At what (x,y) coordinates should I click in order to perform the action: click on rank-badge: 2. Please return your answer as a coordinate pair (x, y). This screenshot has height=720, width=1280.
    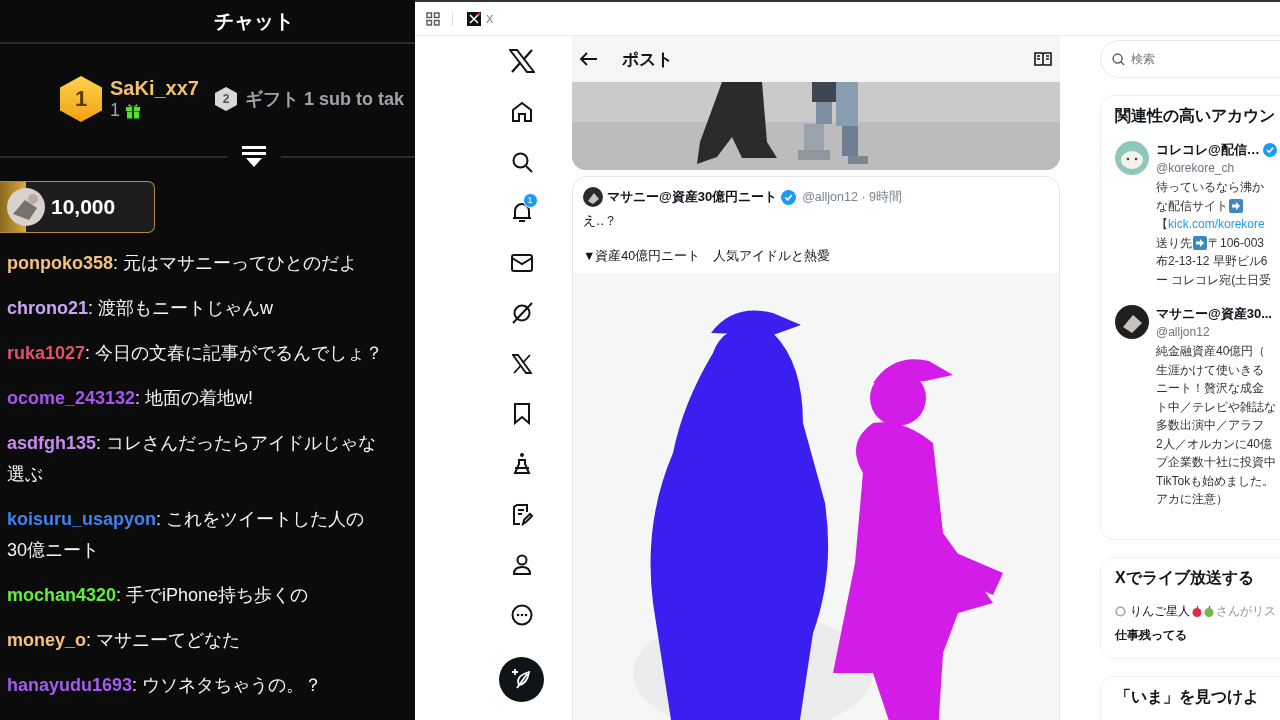
    Looking at the image, I should click on (225, 99).